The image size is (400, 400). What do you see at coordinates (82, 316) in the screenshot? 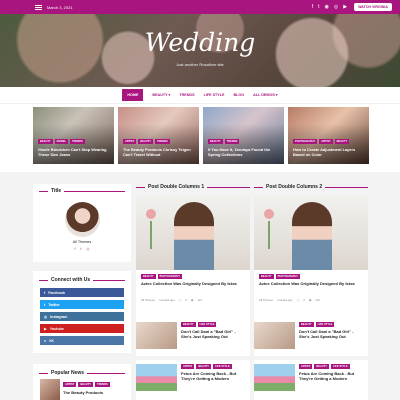
I see `instagram-button: ◎ Instagram` at bounding box center [82, 316].